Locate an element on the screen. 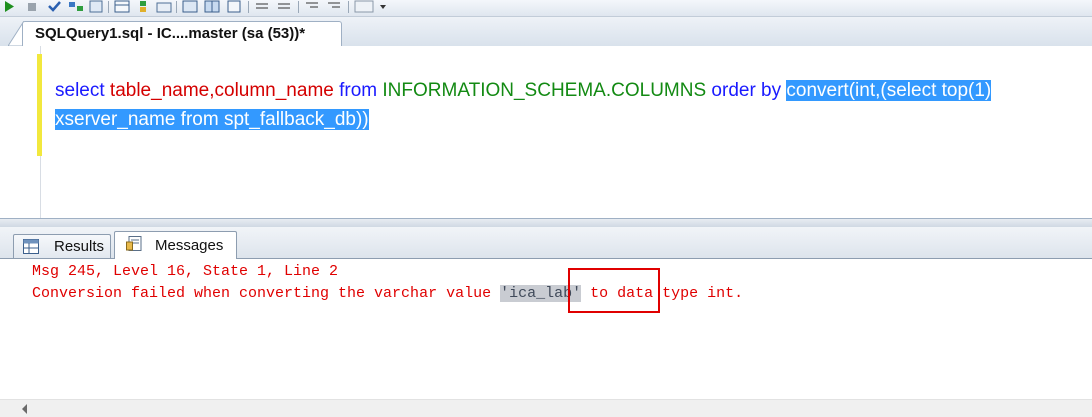  grid-icon is located at coordinates (31, 246).